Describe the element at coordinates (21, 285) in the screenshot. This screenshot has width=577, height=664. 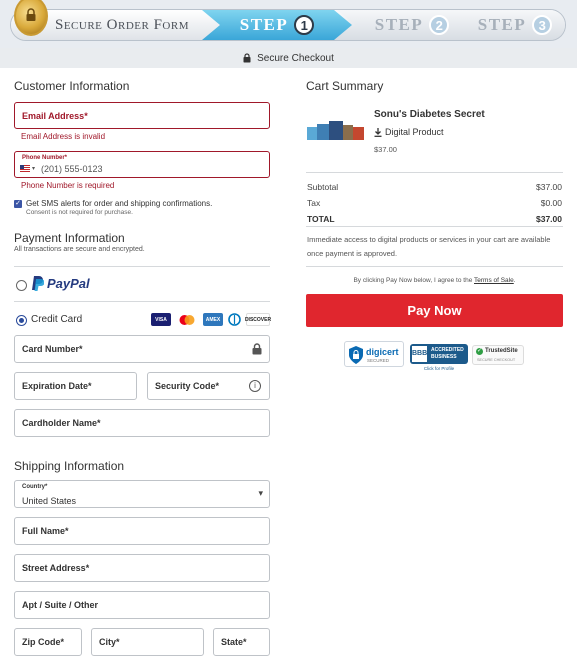
I see `paypal-radio` at that location.